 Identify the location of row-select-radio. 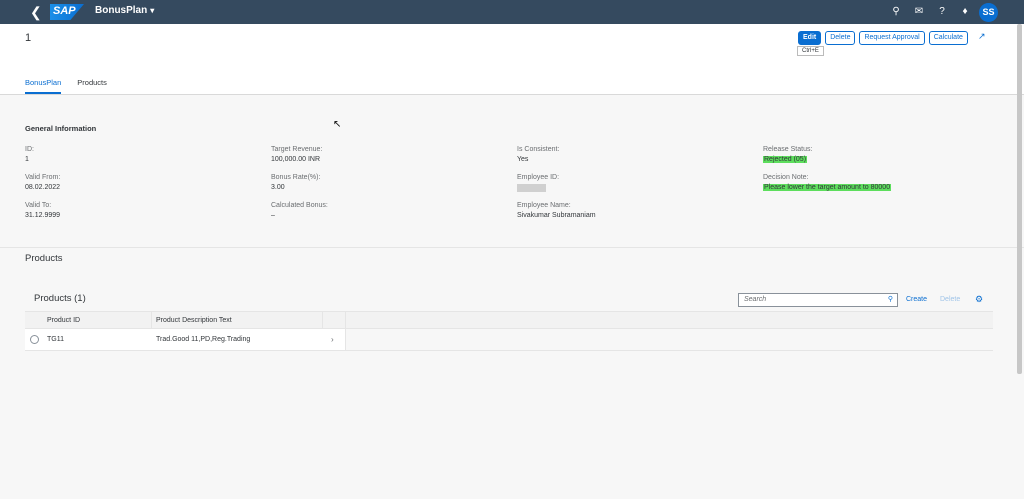
(34, 339).